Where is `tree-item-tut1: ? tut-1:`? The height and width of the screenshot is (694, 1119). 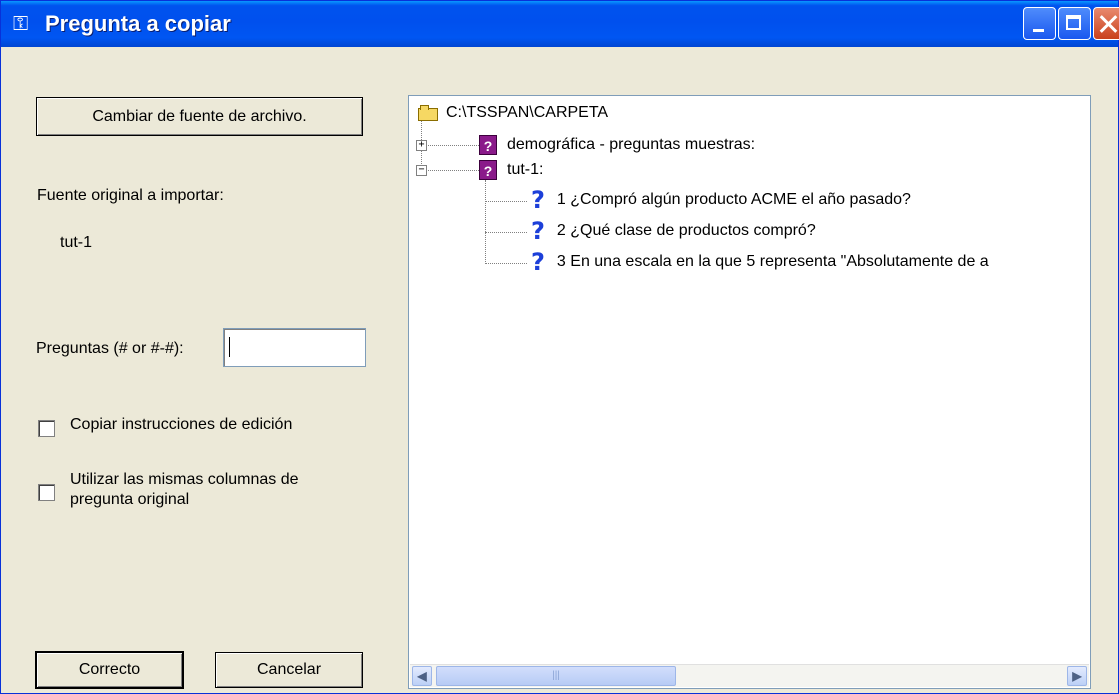
tree-item-tut1: ? tut-1: is located at coordinates (511, 170).